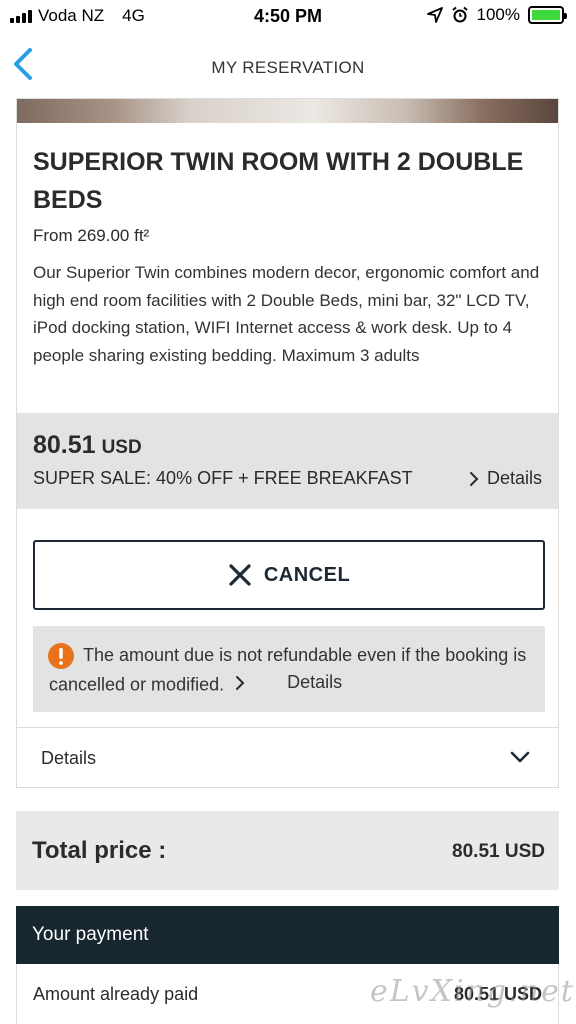 The height and width of the screenshot is (1024, 576). What do you see at coordinates (287, 994) in the screenshot?
I see `payment-row: Amount already paid 80.51 USD` at bounding box center [287, 994].